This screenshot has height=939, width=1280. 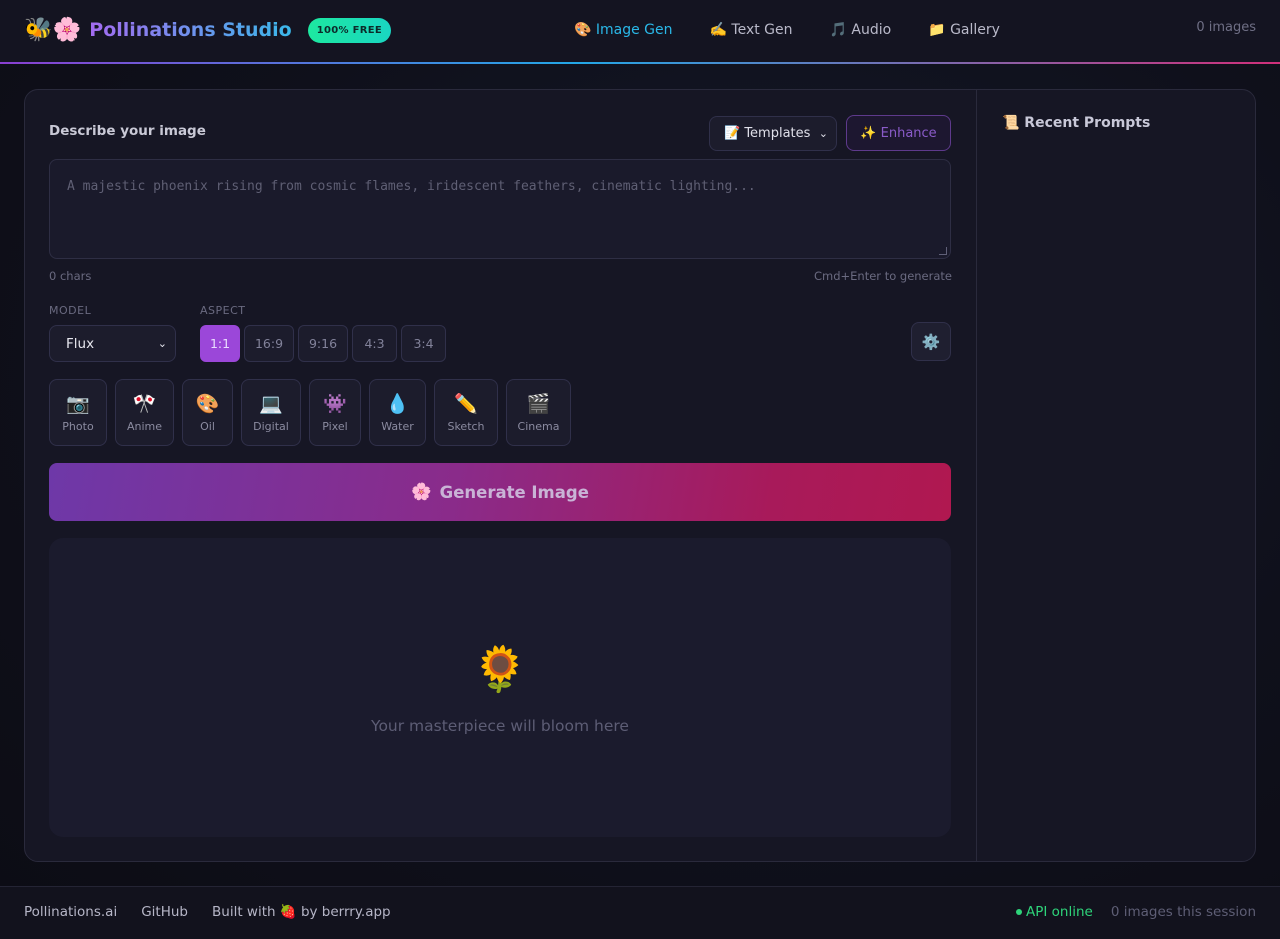 I want to click on brand: 🐝🌸 Pollinations Studio 100% FREE, so click(x=207, y=30).